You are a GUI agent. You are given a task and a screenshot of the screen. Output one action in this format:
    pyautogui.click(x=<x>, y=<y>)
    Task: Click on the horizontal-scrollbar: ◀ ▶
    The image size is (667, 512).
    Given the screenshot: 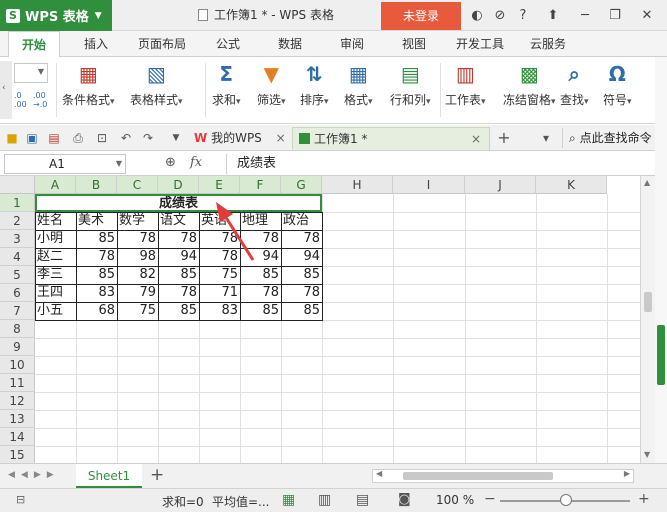 What is the action you would take?
    pyautogui.click(x=503, y=476)
    